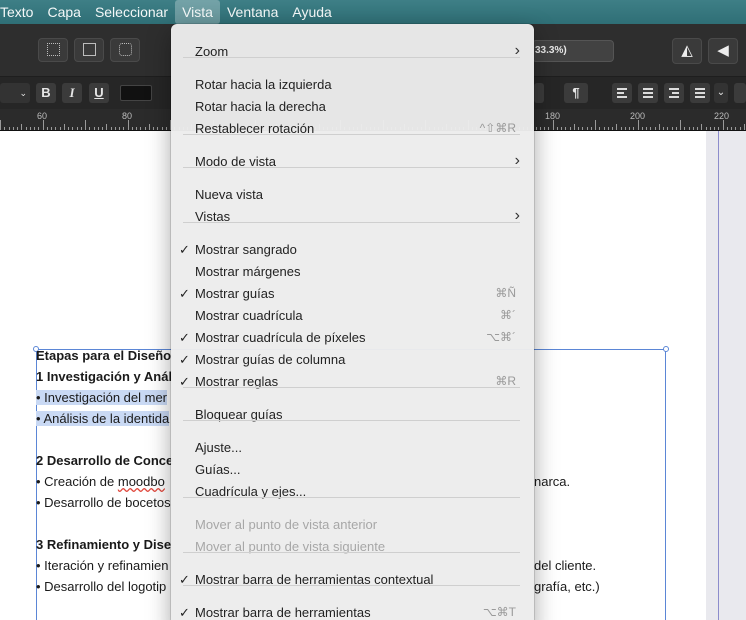 This screenshot has width=746, height=620. I want to click on menu-item-rotate-right: Rotar hacia la derecha, so click(352, 107).